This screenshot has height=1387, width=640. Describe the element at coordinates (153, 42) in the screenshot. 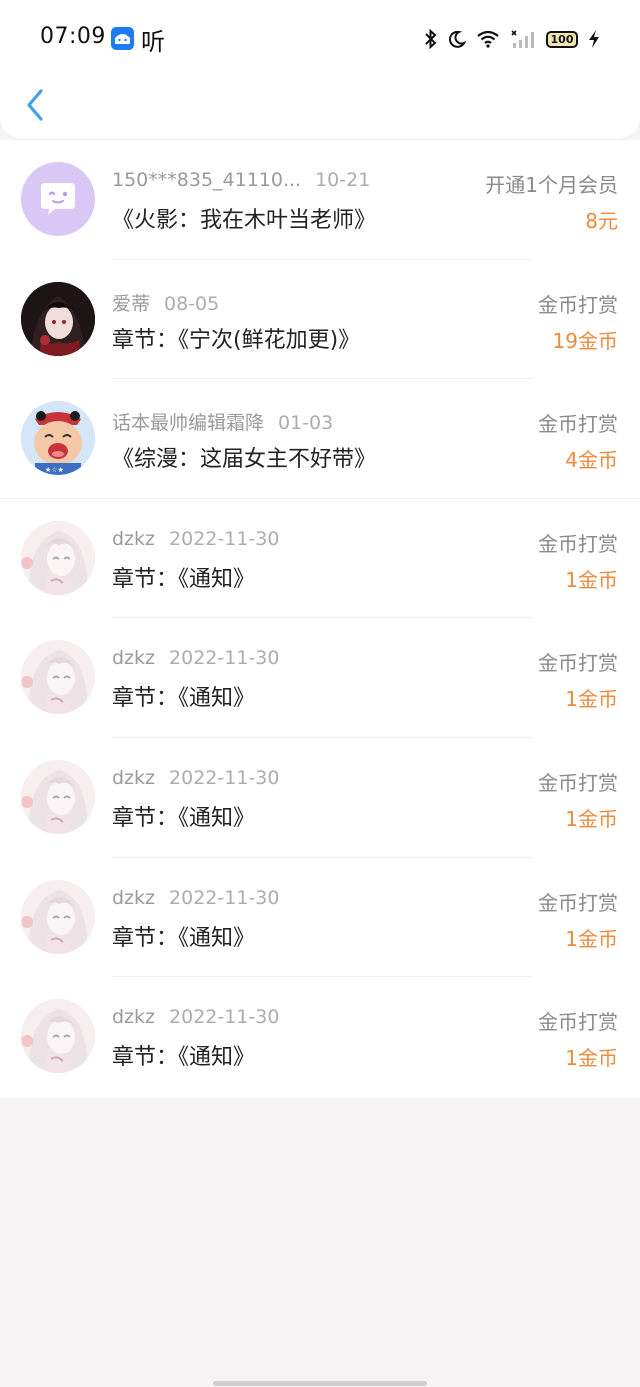

I see `status-app-label: 听` at that location.